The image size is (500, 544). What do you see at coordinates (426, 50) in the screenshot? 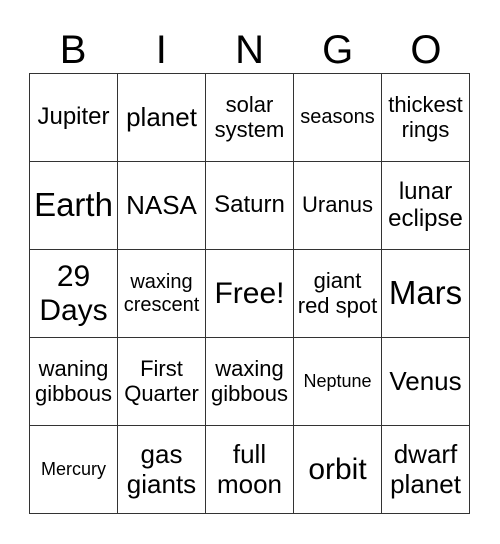
I see `header-letter-o: O` at bounding box center [426, 50].